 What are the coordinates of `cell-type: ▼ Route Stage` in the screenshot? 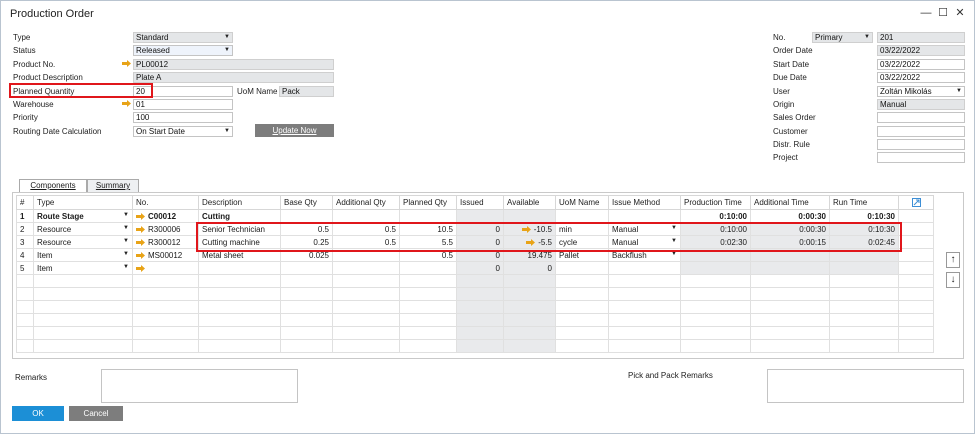 It's located at (83, 216).